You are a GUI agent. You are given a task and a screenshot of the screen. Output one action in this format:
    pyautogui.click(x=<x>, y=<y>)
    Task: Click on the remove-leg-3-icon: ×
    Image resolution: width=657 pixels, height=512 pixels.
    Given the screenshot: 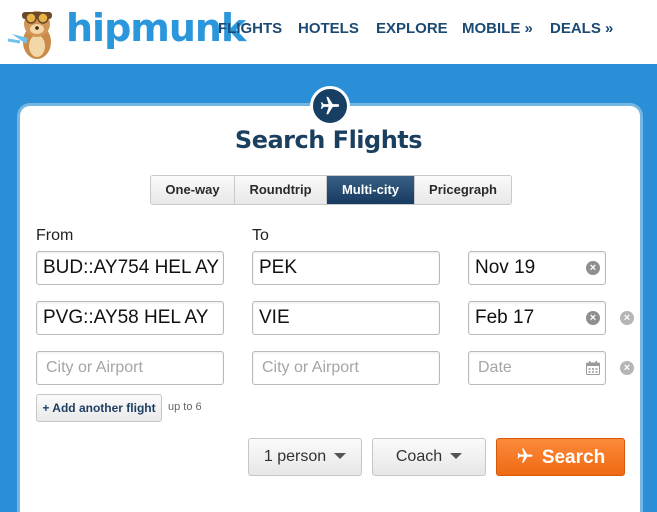 What is the action you would take?
    pyautogui.click(x=627, y=368)
    